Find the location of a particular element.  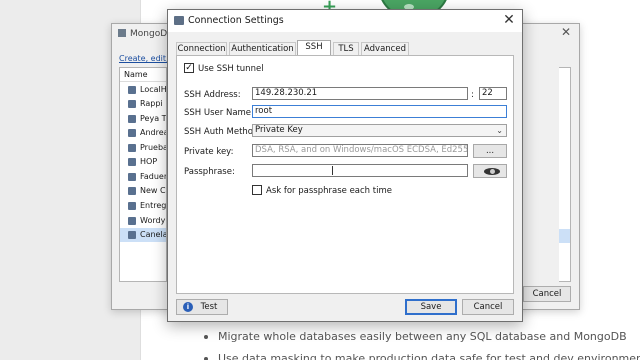

list-item-selected: Canela is located at coordinates (143, 235).